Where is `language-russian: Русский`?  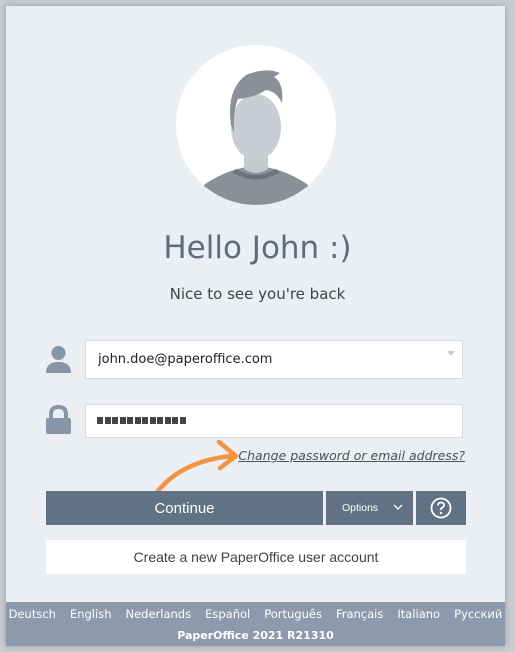 language-russian: Русский is located at coordinates (478, 614).